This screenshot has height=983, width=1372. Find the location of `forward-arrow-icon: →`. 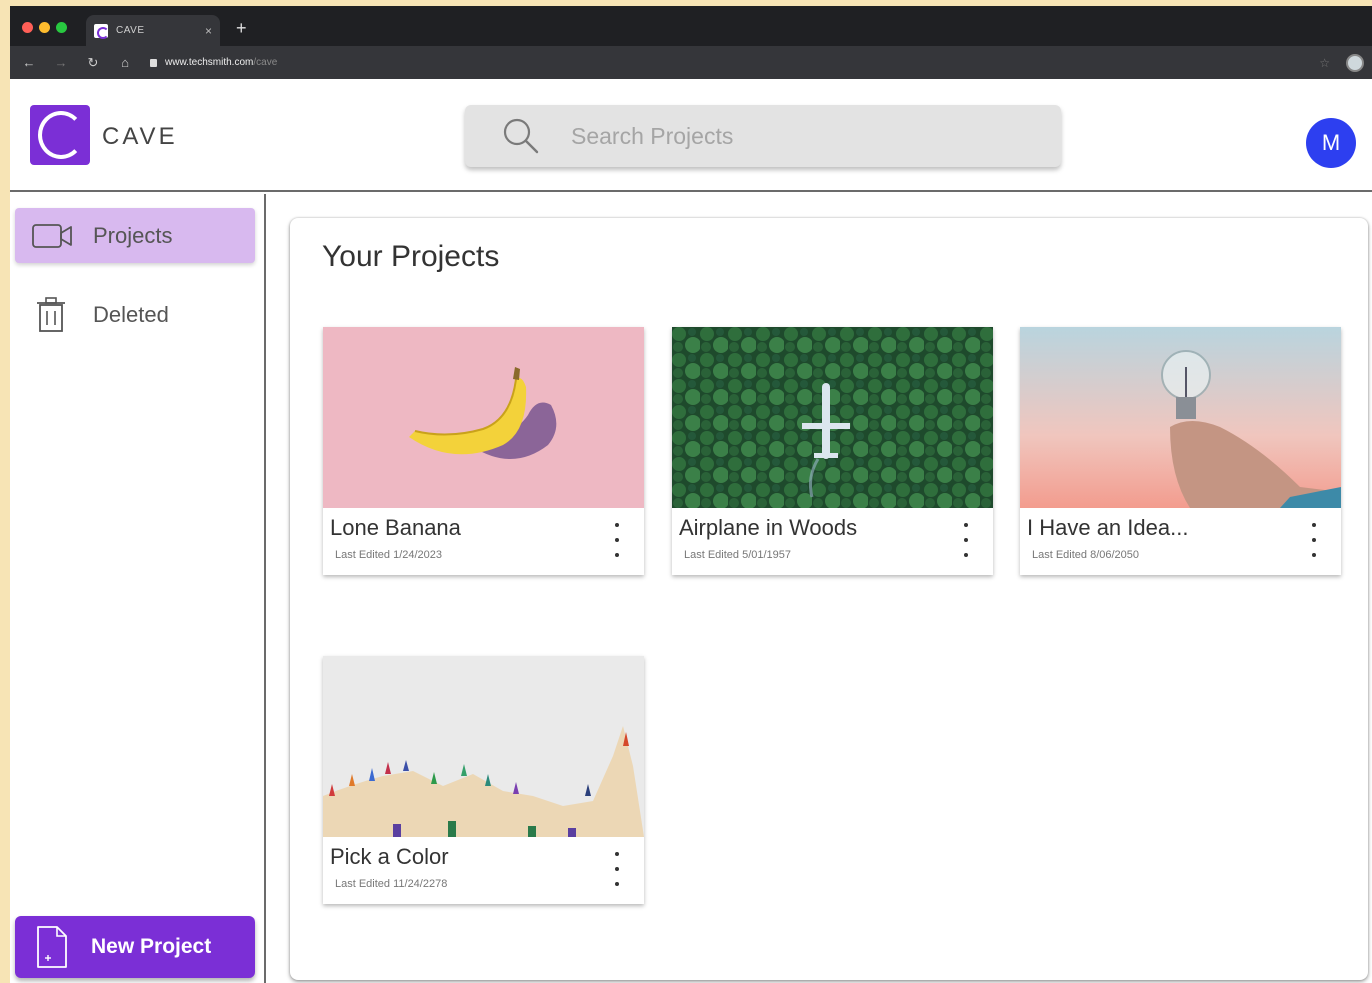

forward-arrow-icon: → is located at coordinates (61, 62).